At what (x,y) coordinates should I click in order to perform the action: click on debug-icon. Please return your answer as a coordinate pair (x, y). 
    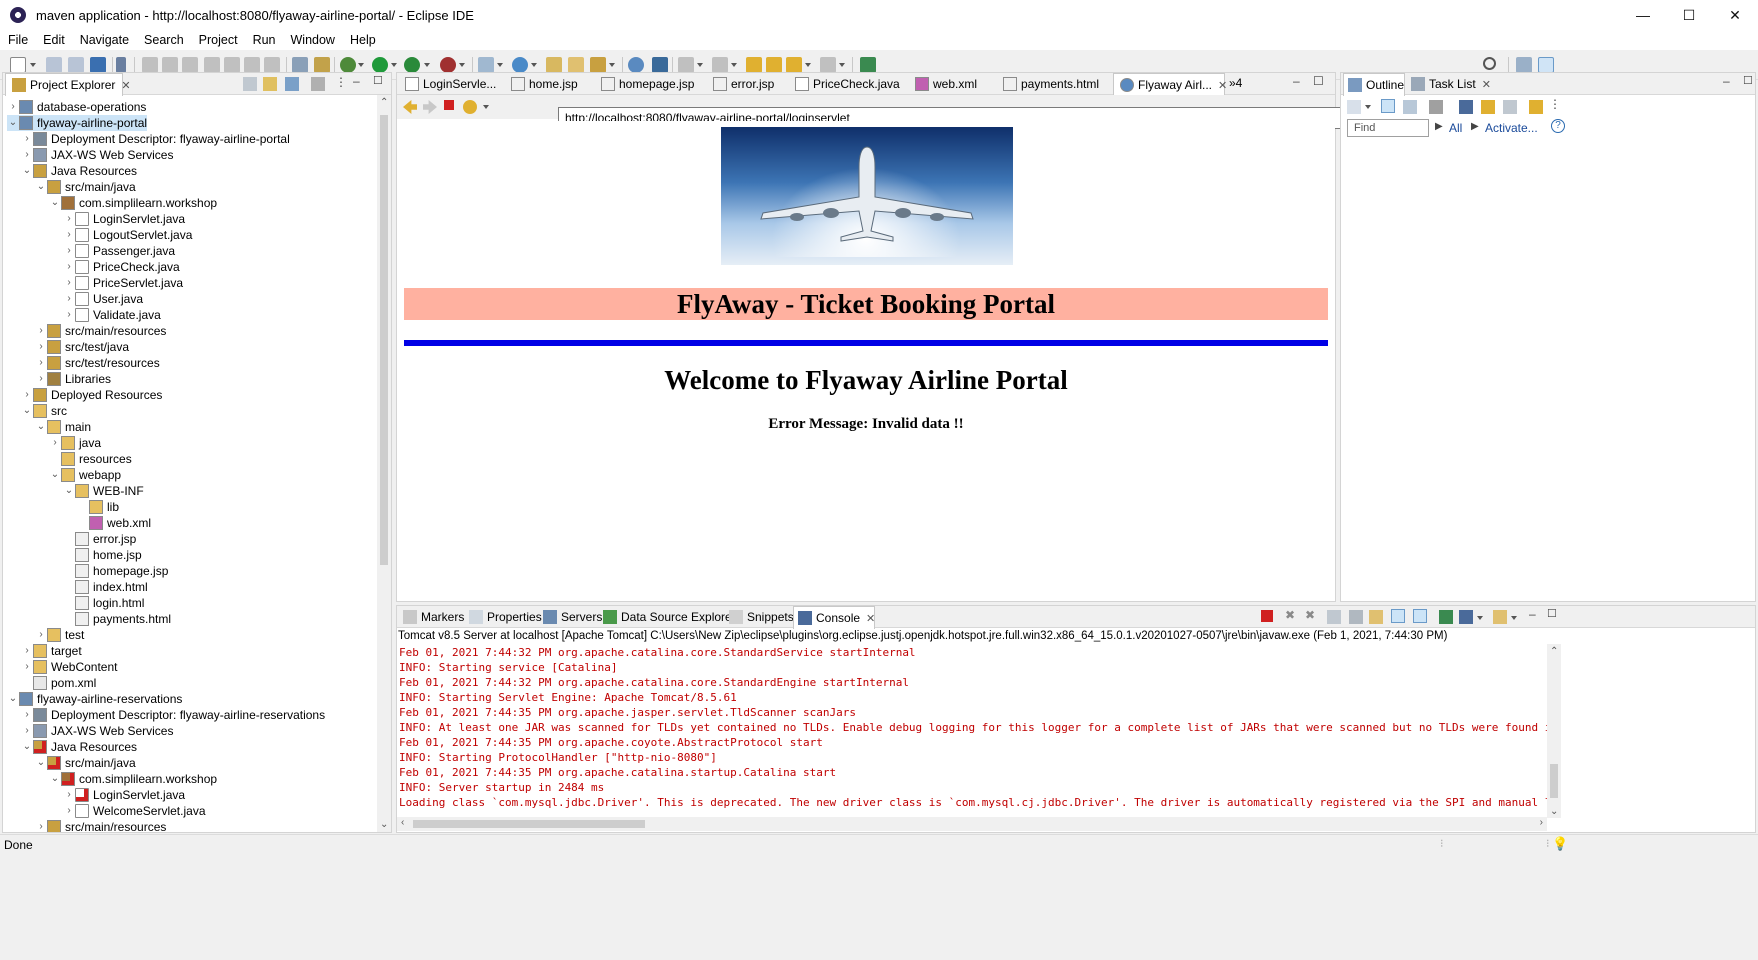
    Looking at the image, I should click on (348, 65).